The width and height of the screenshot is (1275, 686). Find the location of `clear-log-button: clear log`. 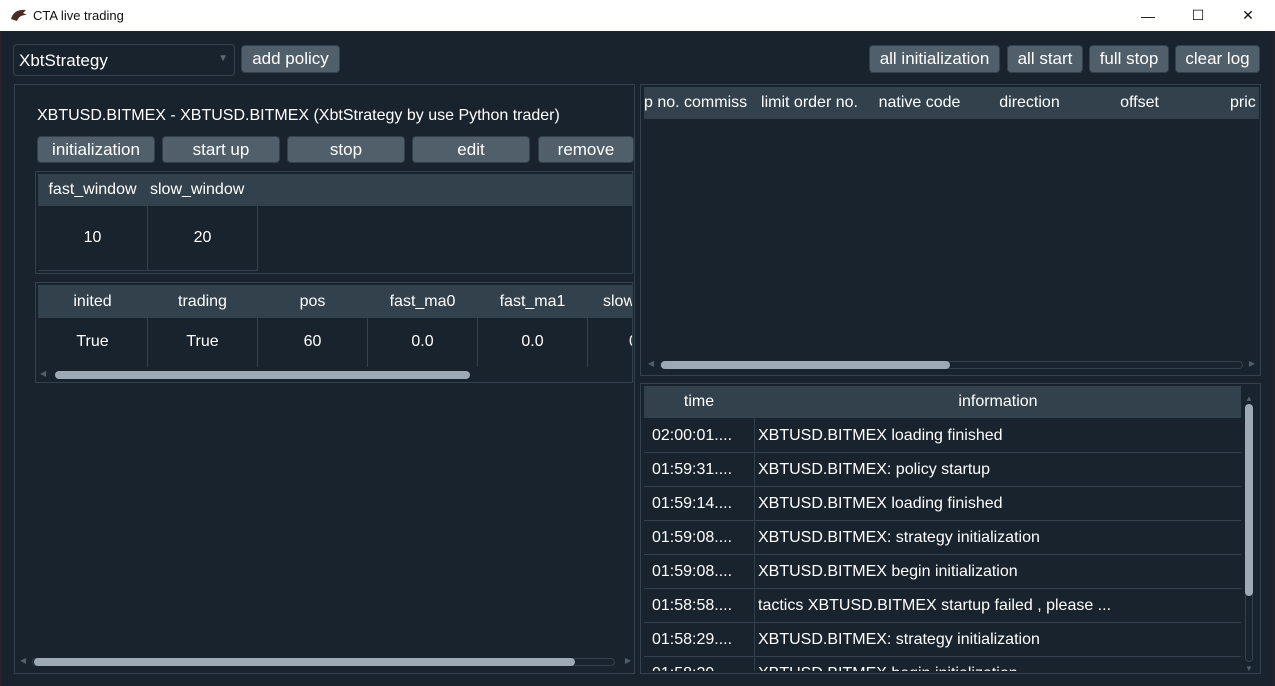

clear-log-button: clear log is located at coordinates (1217, 59).